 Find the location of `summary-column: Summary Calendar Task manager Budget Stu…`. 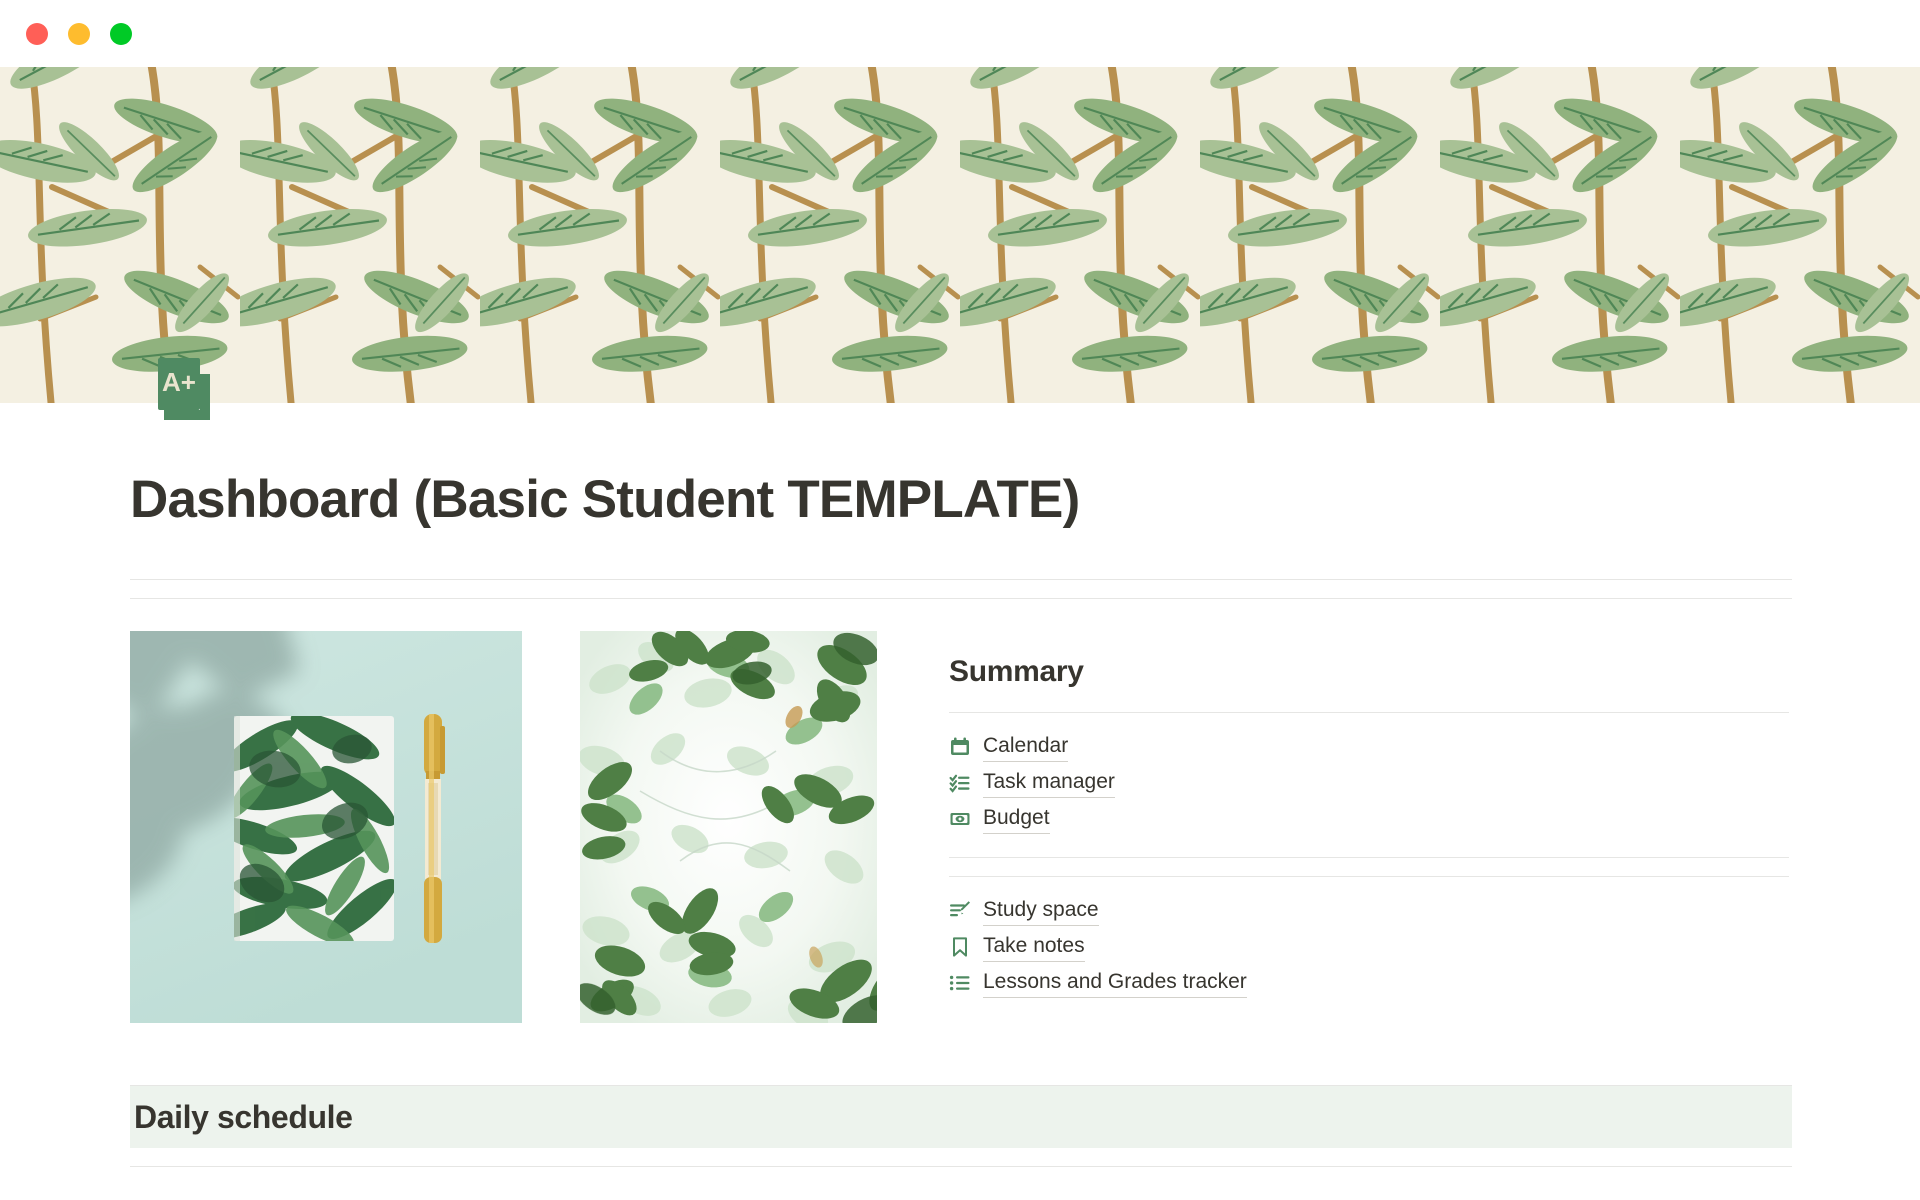

summary-column: Summary Calendar Task manager Budget Stu… is located at coordinates (1369, 827).